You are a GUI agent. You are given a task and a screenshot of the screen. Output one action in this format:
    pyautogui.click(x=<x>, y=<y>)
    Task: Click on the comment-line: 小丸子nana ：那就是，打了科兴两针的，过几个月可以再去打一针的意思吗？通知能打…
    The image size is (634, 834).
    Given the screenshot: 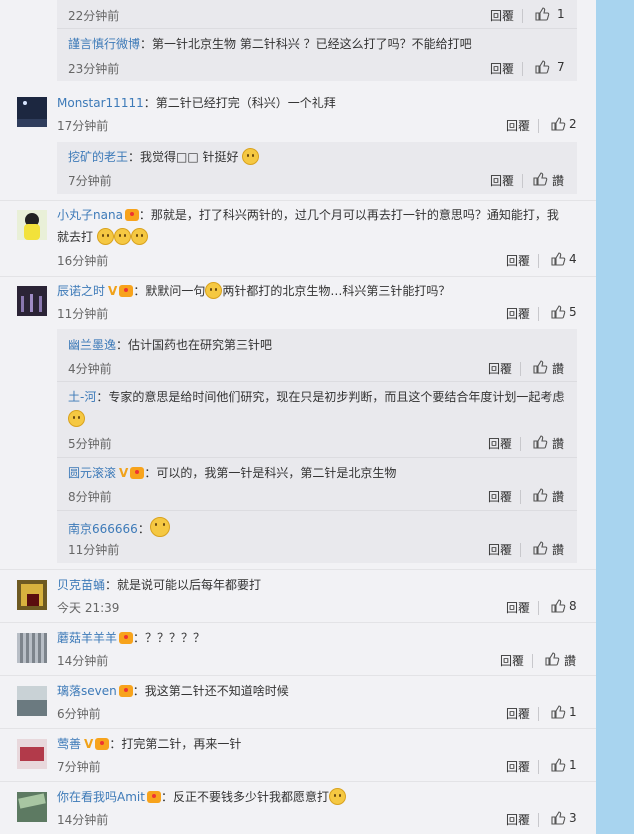 What is the action you would take?
    pyautogui.click(x=312, y=226)
    